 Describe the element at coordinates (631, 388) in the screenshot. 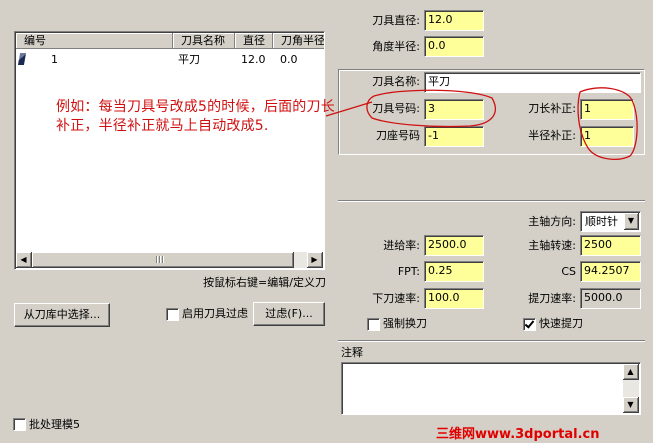

I see `vertical-scrollbar: ▲ ▼` at that location.